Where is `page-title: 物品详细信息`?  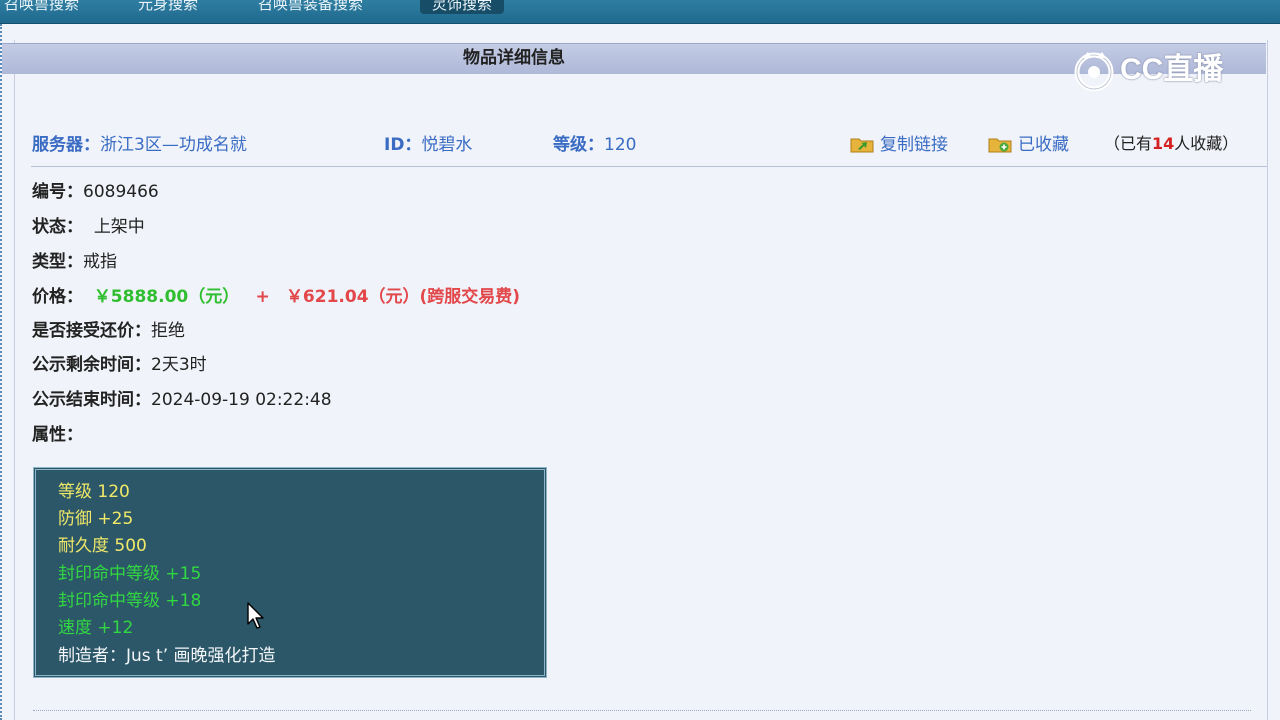
page-title: 物品详细信息 is located at coordinates (514, 58).